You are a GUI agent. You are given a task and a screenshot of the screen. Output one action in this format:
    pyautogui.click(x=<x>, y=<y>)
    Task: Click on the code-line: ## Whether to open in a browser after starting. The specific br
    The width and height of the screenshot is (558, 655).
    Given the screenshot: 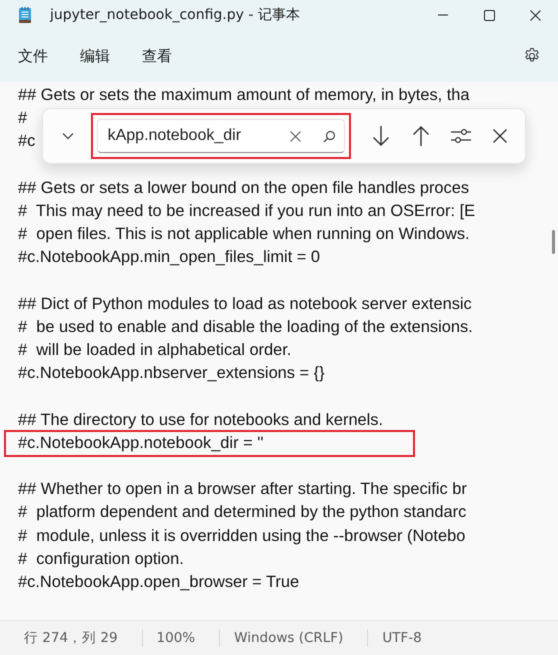 What is the action you would take?
    pyautogui.click(x=242, y=489)
    